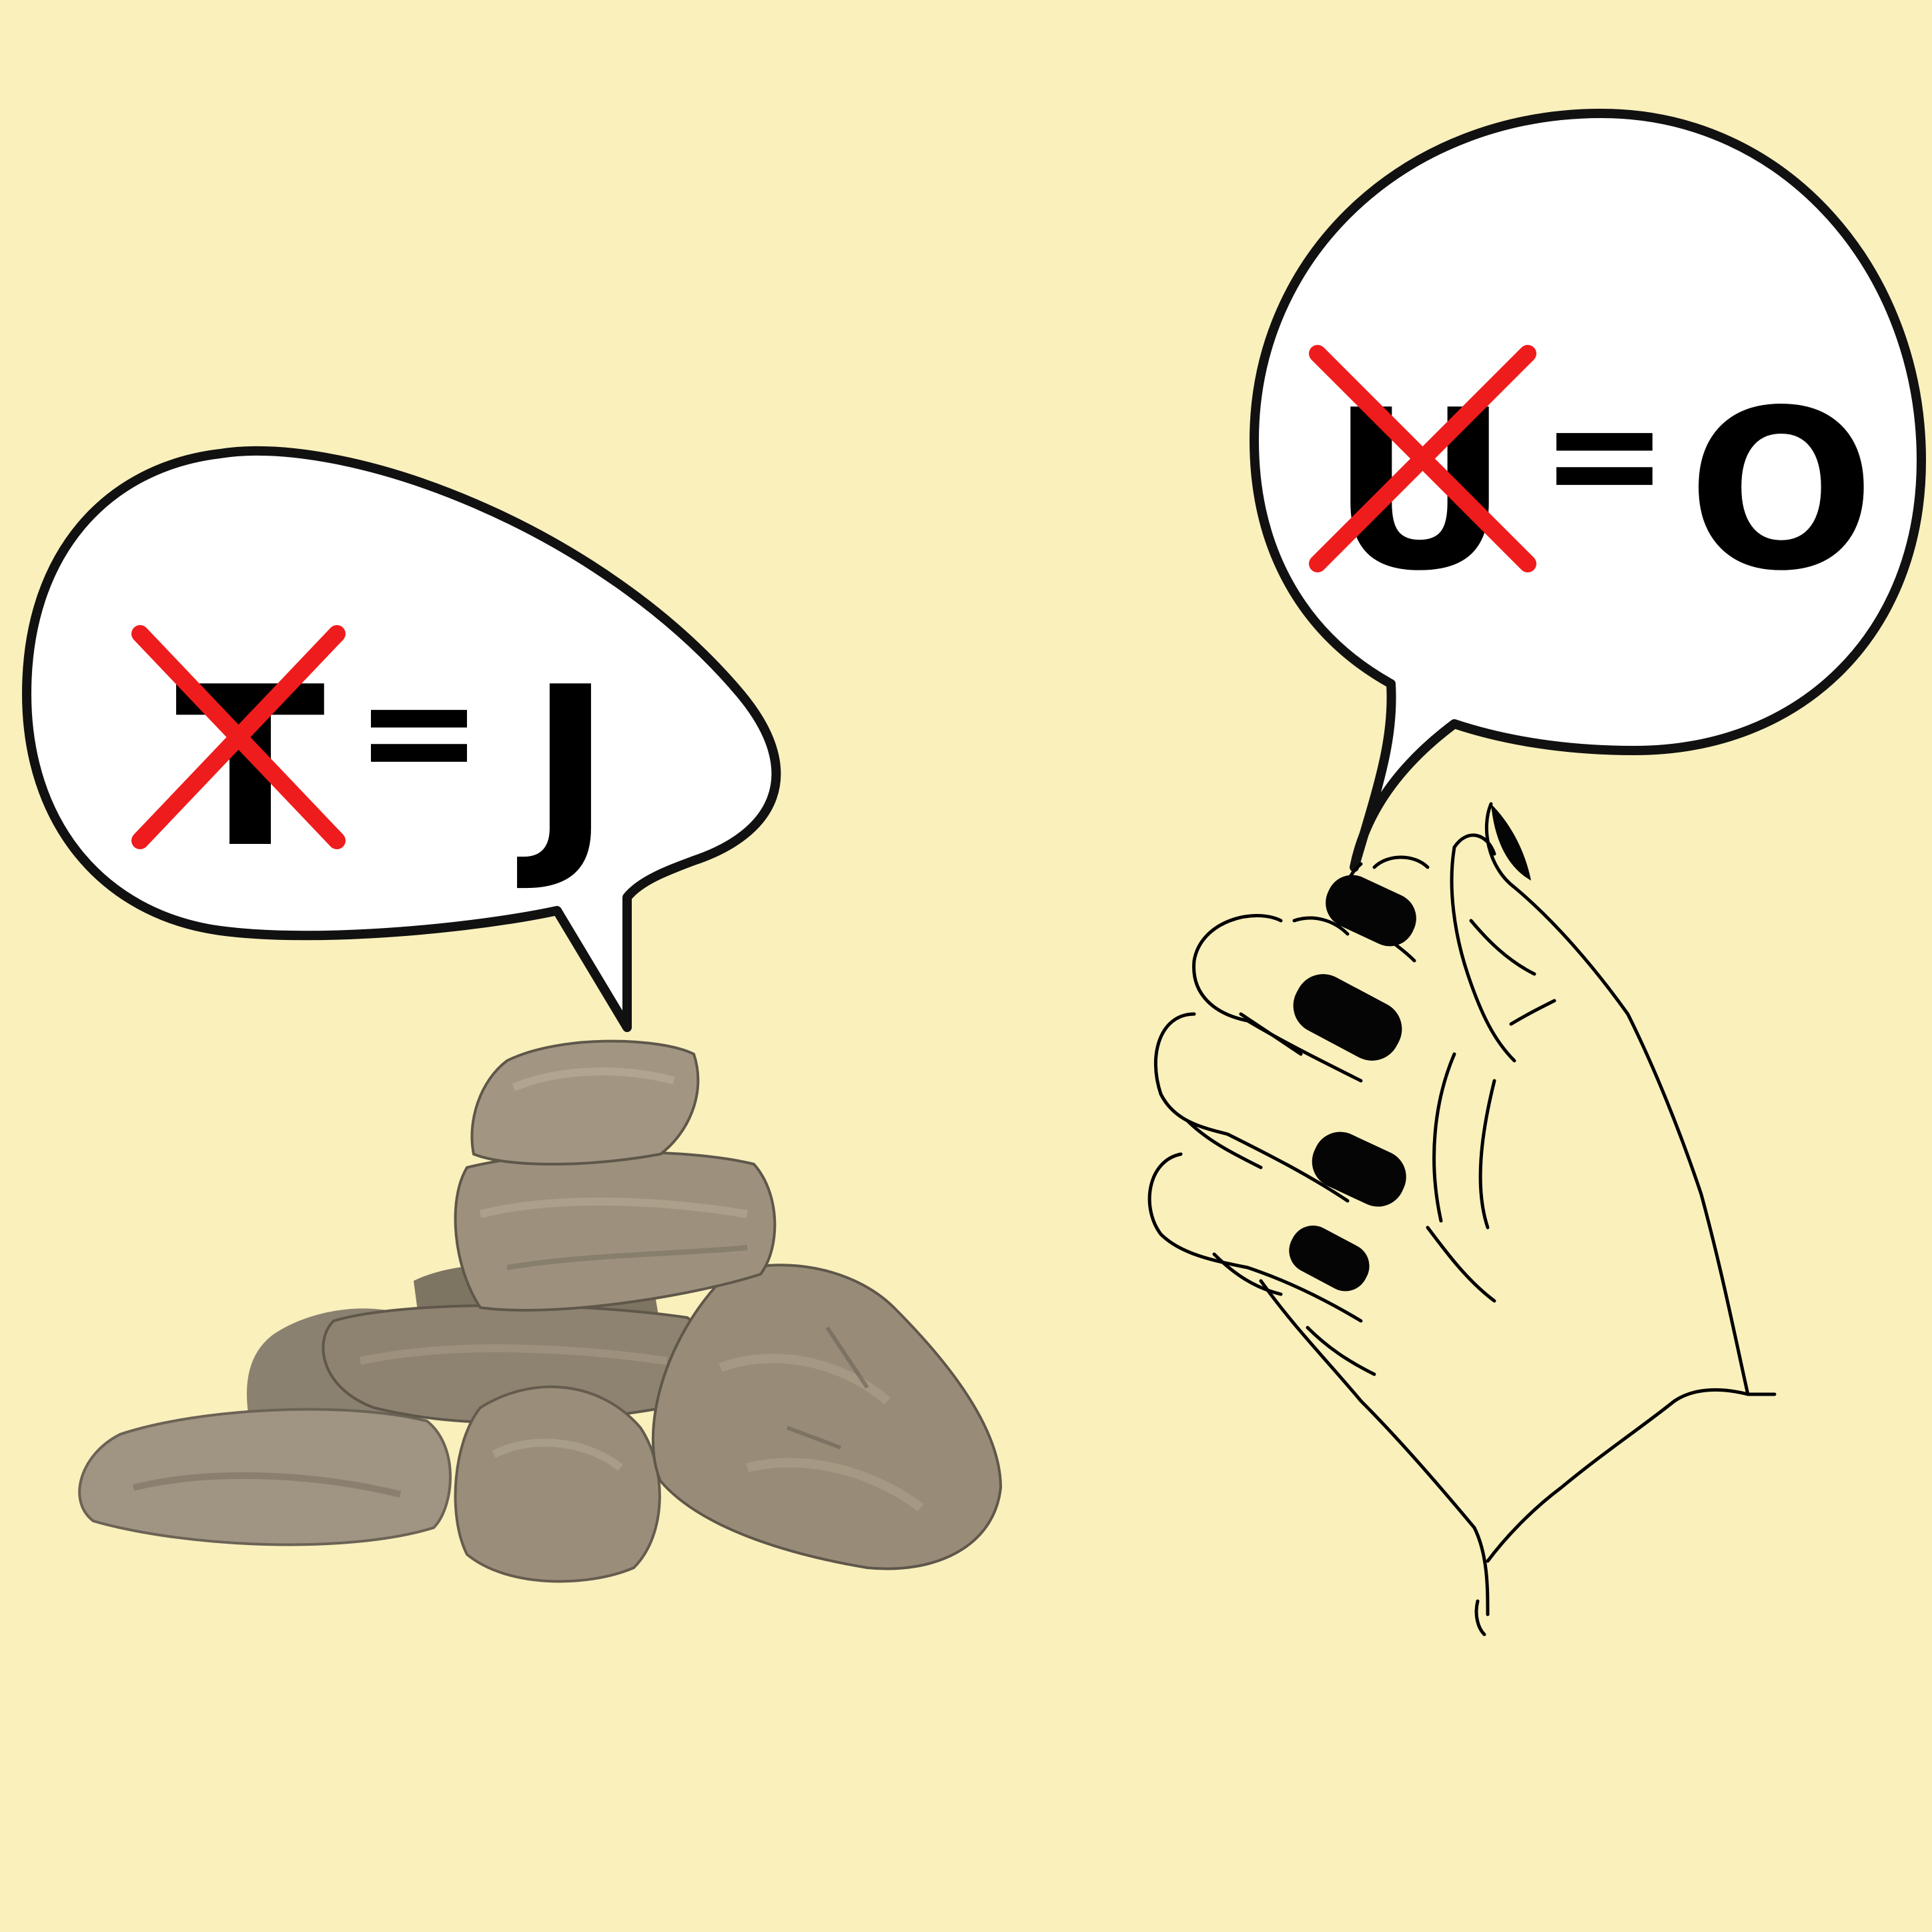 The width and height of the screenshot is (1932, 1932). Describe the element at coordinates (1605, 455) in the screenshot. I see `right-equals-sign: =` at that location.